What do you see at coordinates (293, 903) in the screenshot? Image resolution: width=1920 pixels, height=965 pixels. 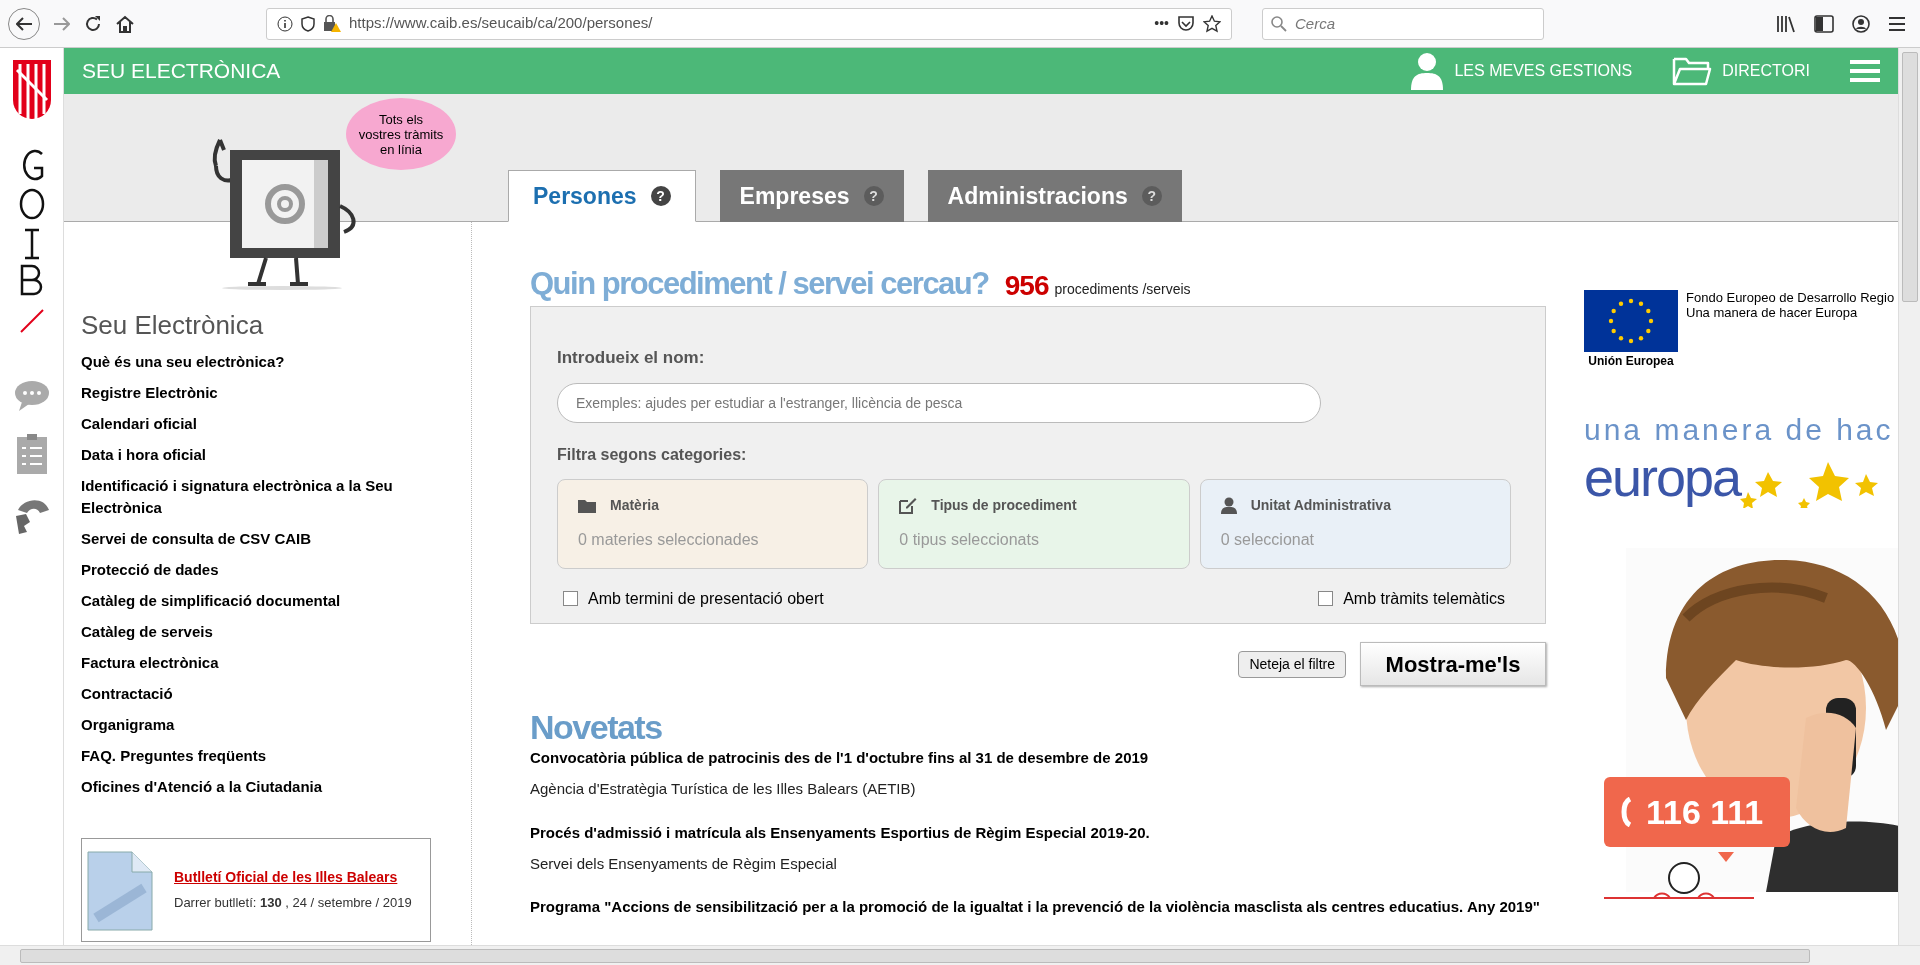 I see `boib-text: Darrer butlletí: 130 , 24 / setembre / 2019` at bounding box center [293, 903].